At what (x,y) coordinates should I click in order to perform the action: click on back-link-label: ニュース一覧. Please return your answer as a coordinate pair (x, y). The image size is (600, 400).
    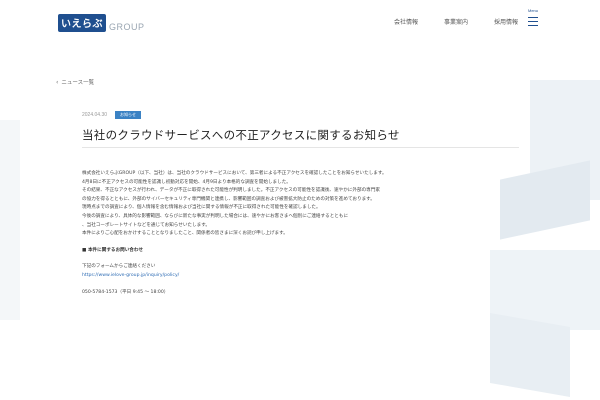
    Looking at the image, I should click on (78, 83).